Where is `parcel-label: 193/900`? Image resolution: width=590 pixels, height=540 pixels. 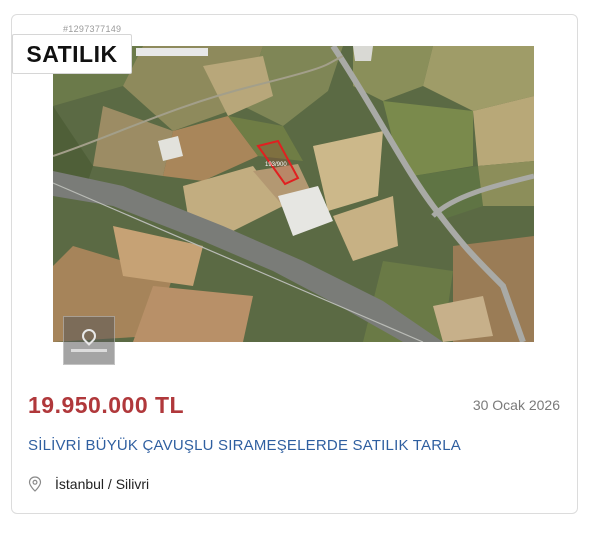 parcel-label: 193/900 is located at coordinates (276, 165).